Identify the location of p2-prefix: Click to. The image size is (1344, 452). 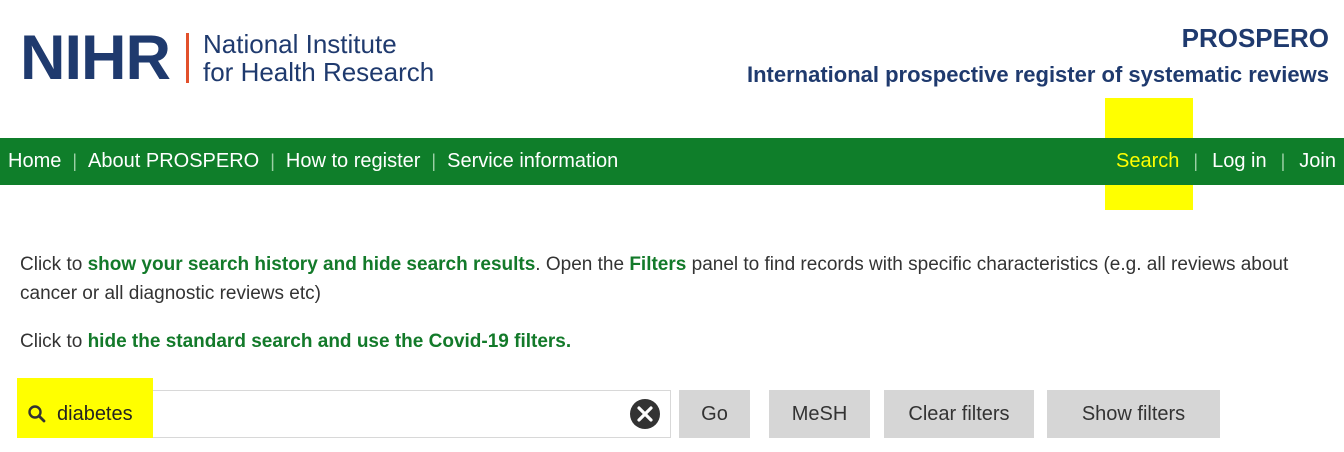
(54, 341).